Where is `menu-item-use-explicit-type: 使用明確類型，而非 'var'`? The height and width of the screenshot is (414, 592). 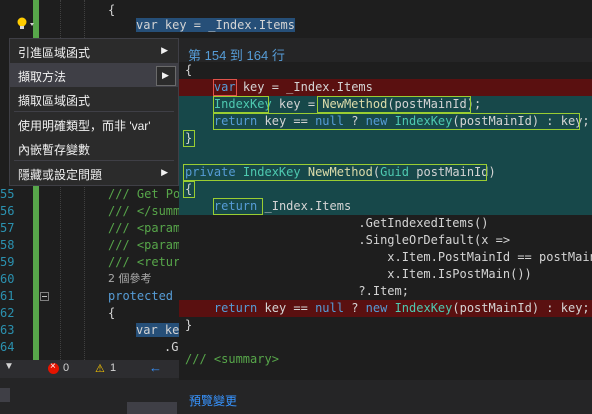 menu-item-use-explicit-type: 使用明確類型，而非 'var' is located at coordinates (94, 124).